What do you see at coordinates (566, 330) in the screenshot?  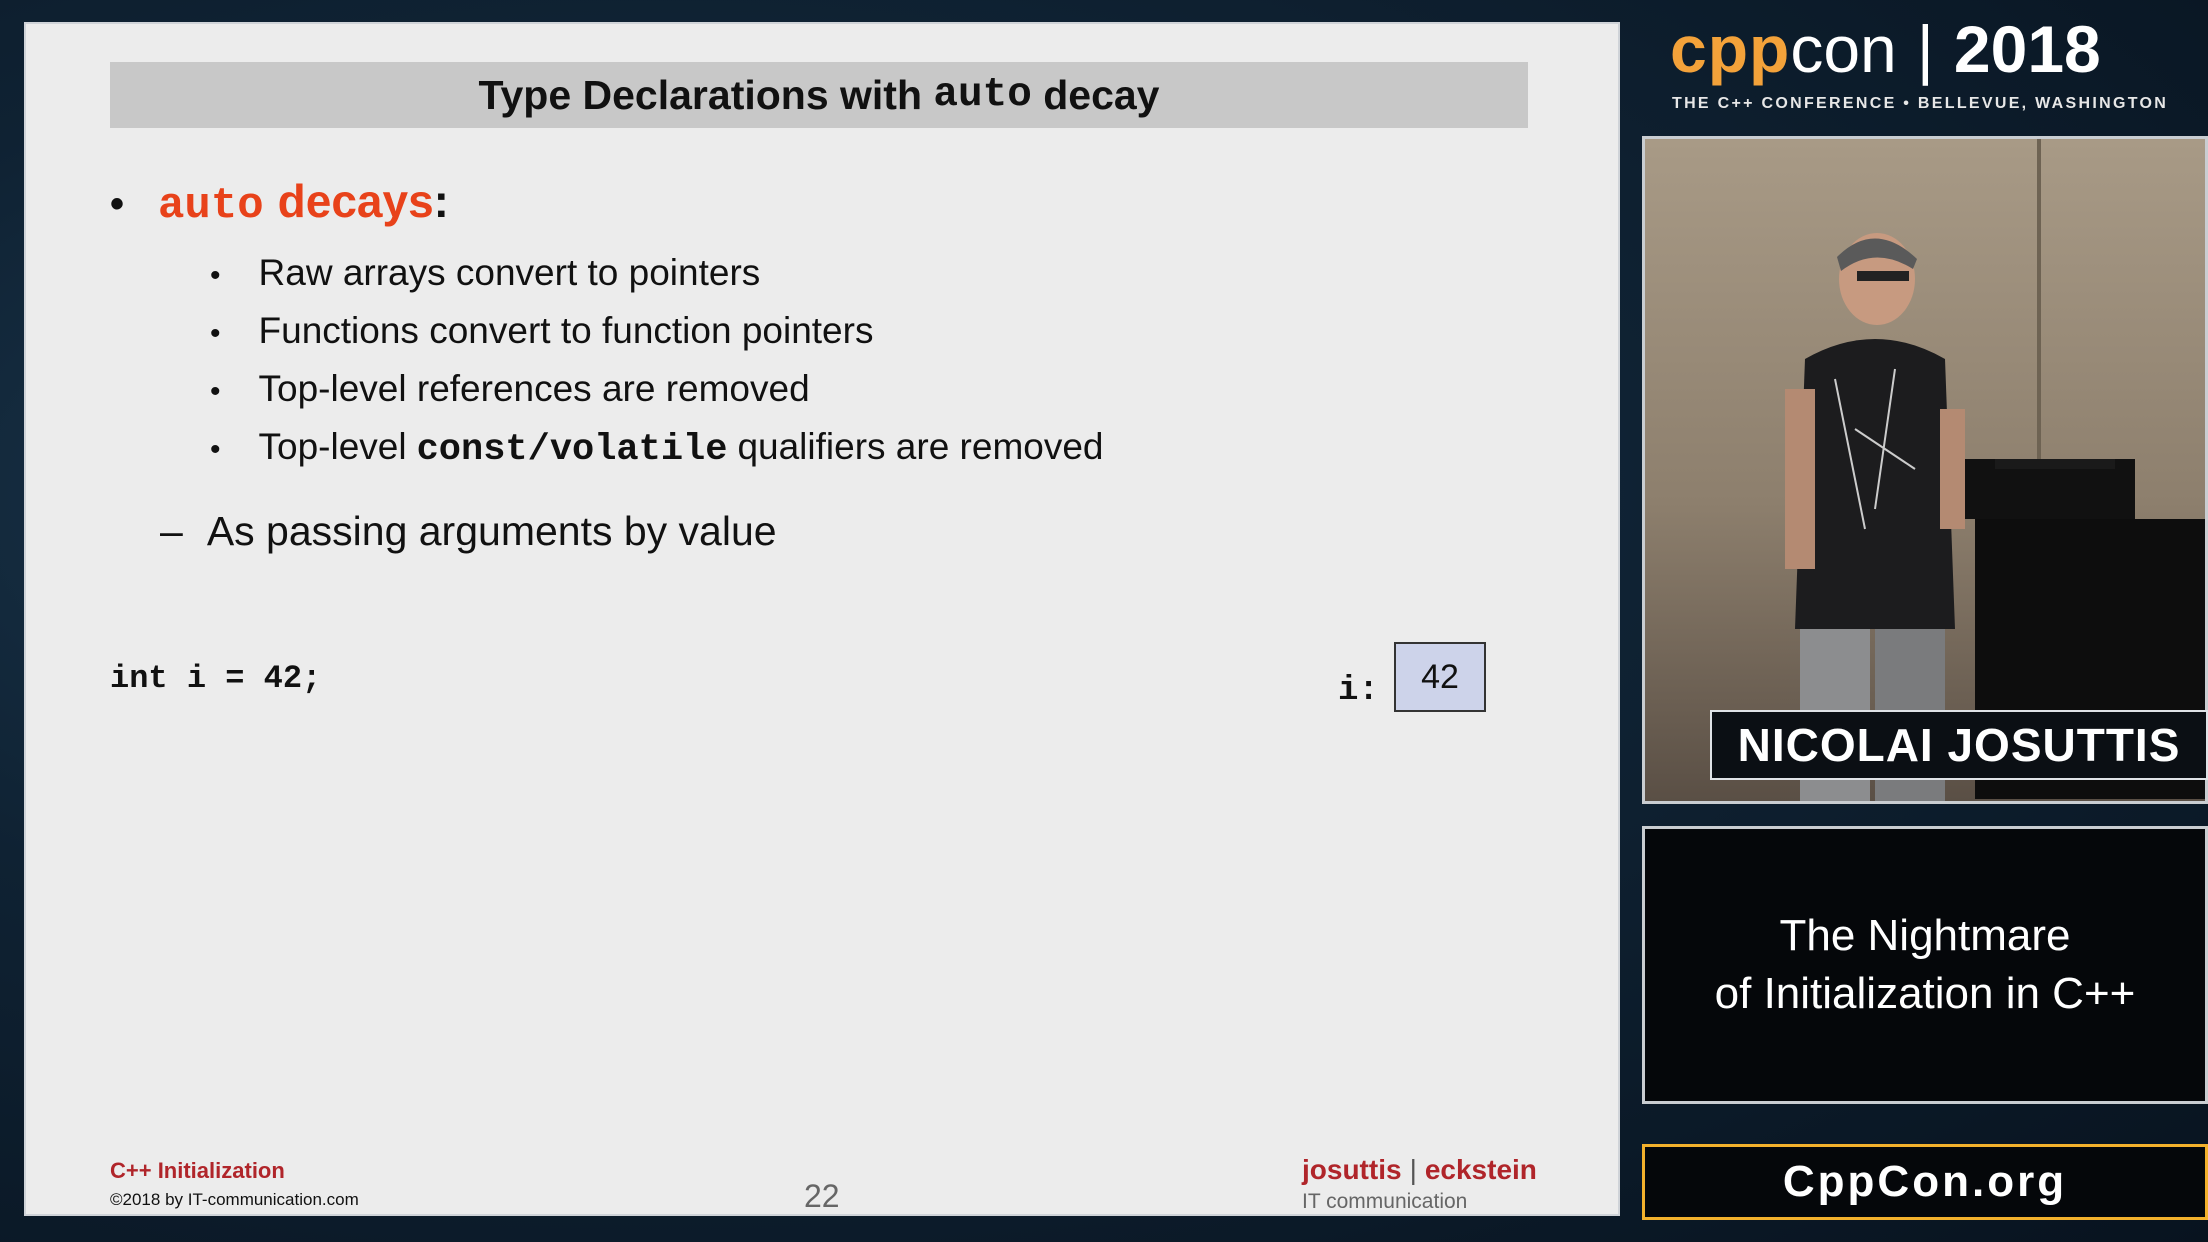 I see `sub-bullet-text: Functions convert to function pointers` at bounding box center [566, 330].